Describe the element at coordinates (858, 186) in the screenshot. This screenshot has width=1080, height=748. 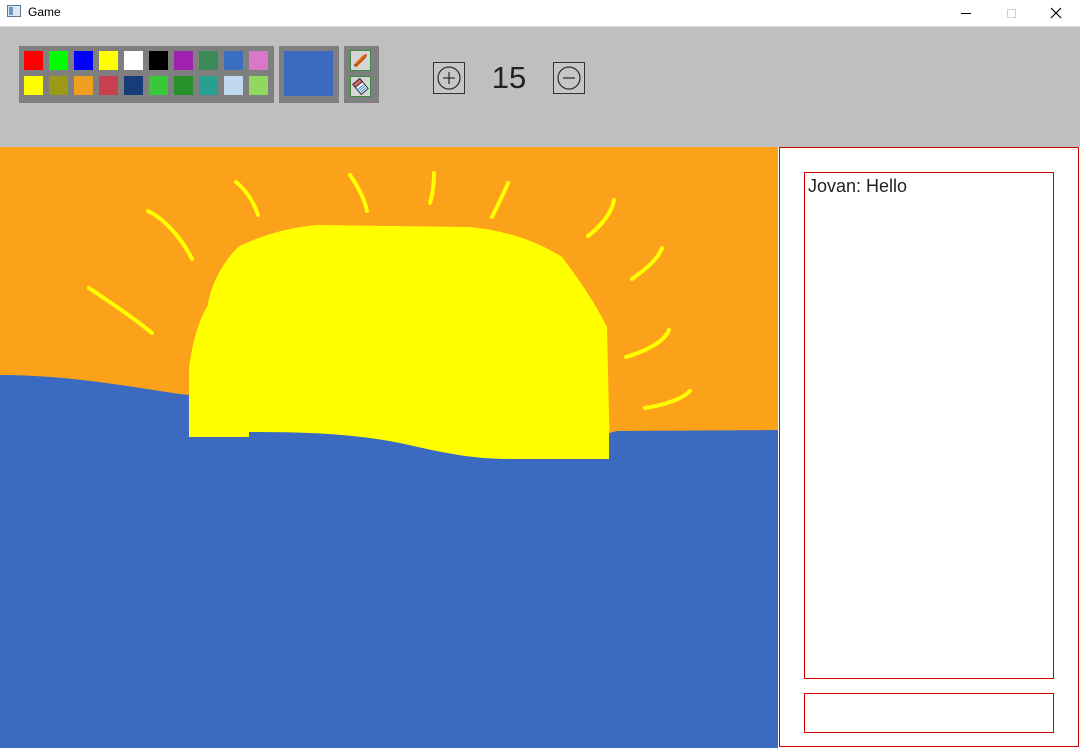
I see `chat-message: Jovan: Hello` at that location.